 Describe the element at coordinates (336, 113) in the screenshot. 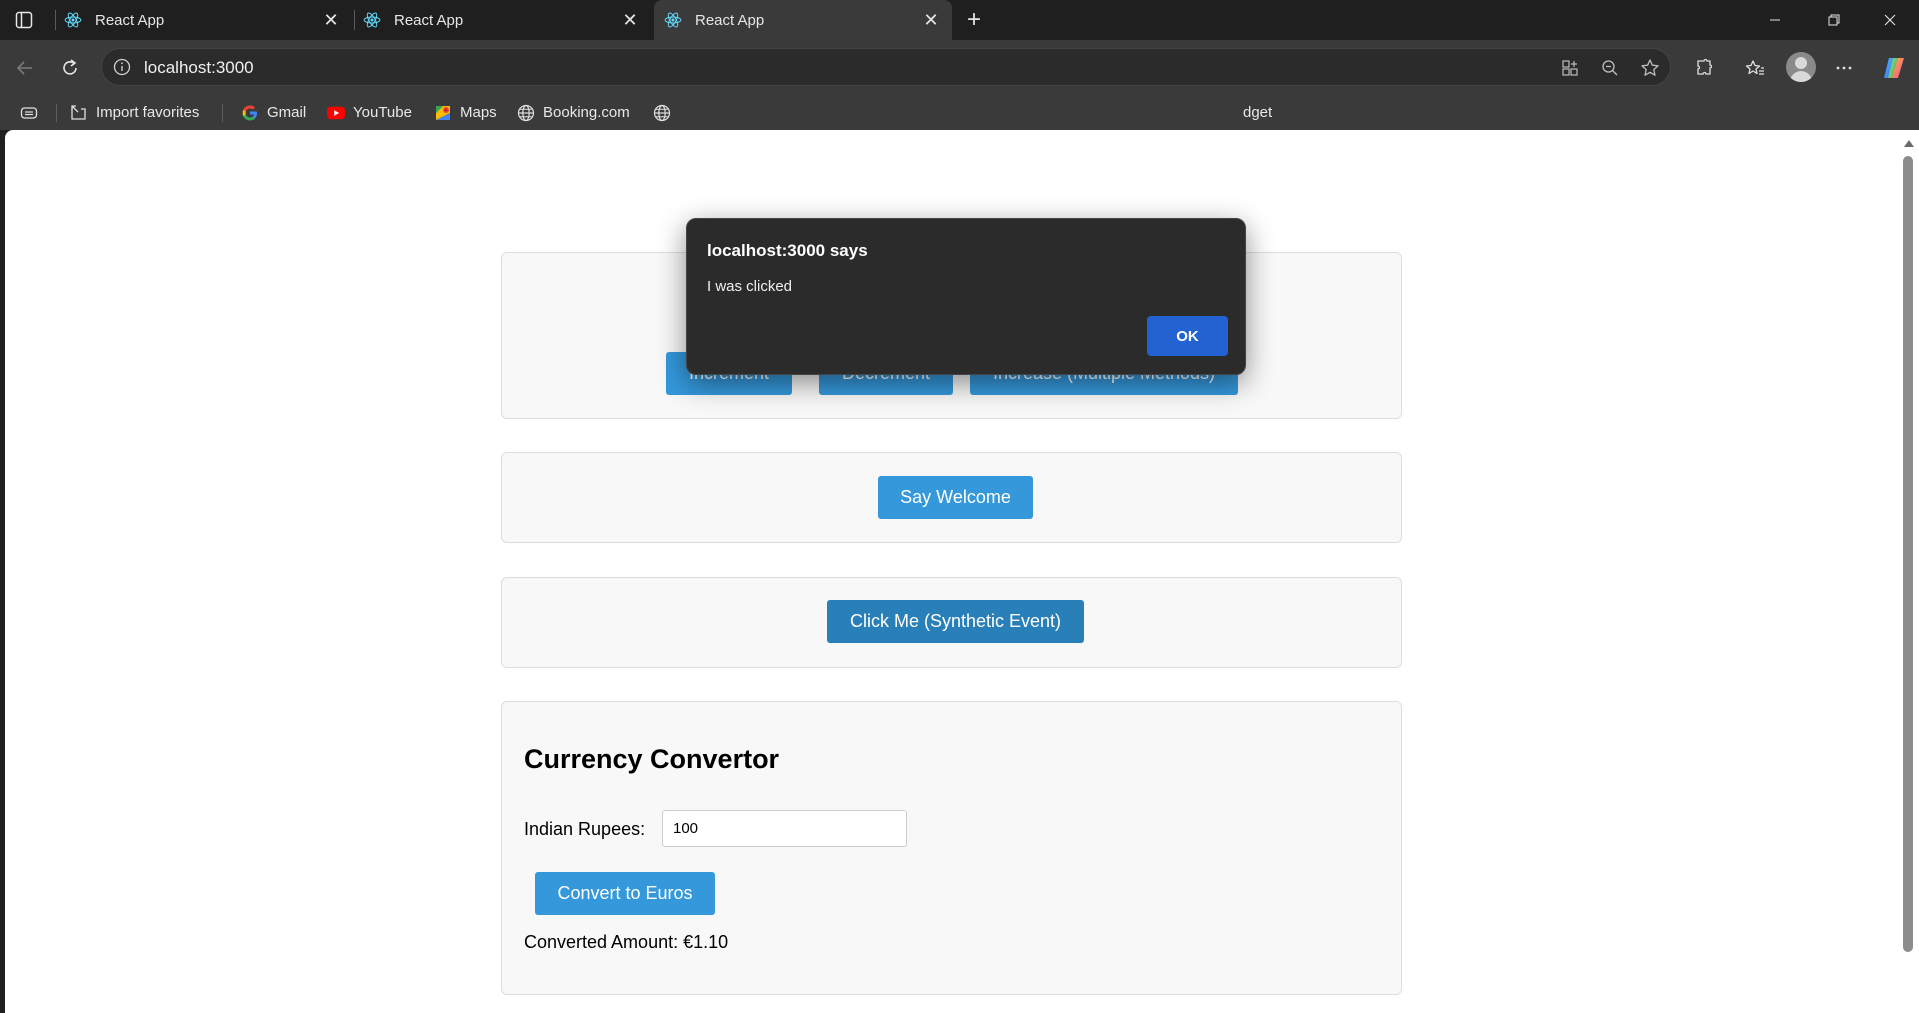

I see `youtube-icon` at that location.